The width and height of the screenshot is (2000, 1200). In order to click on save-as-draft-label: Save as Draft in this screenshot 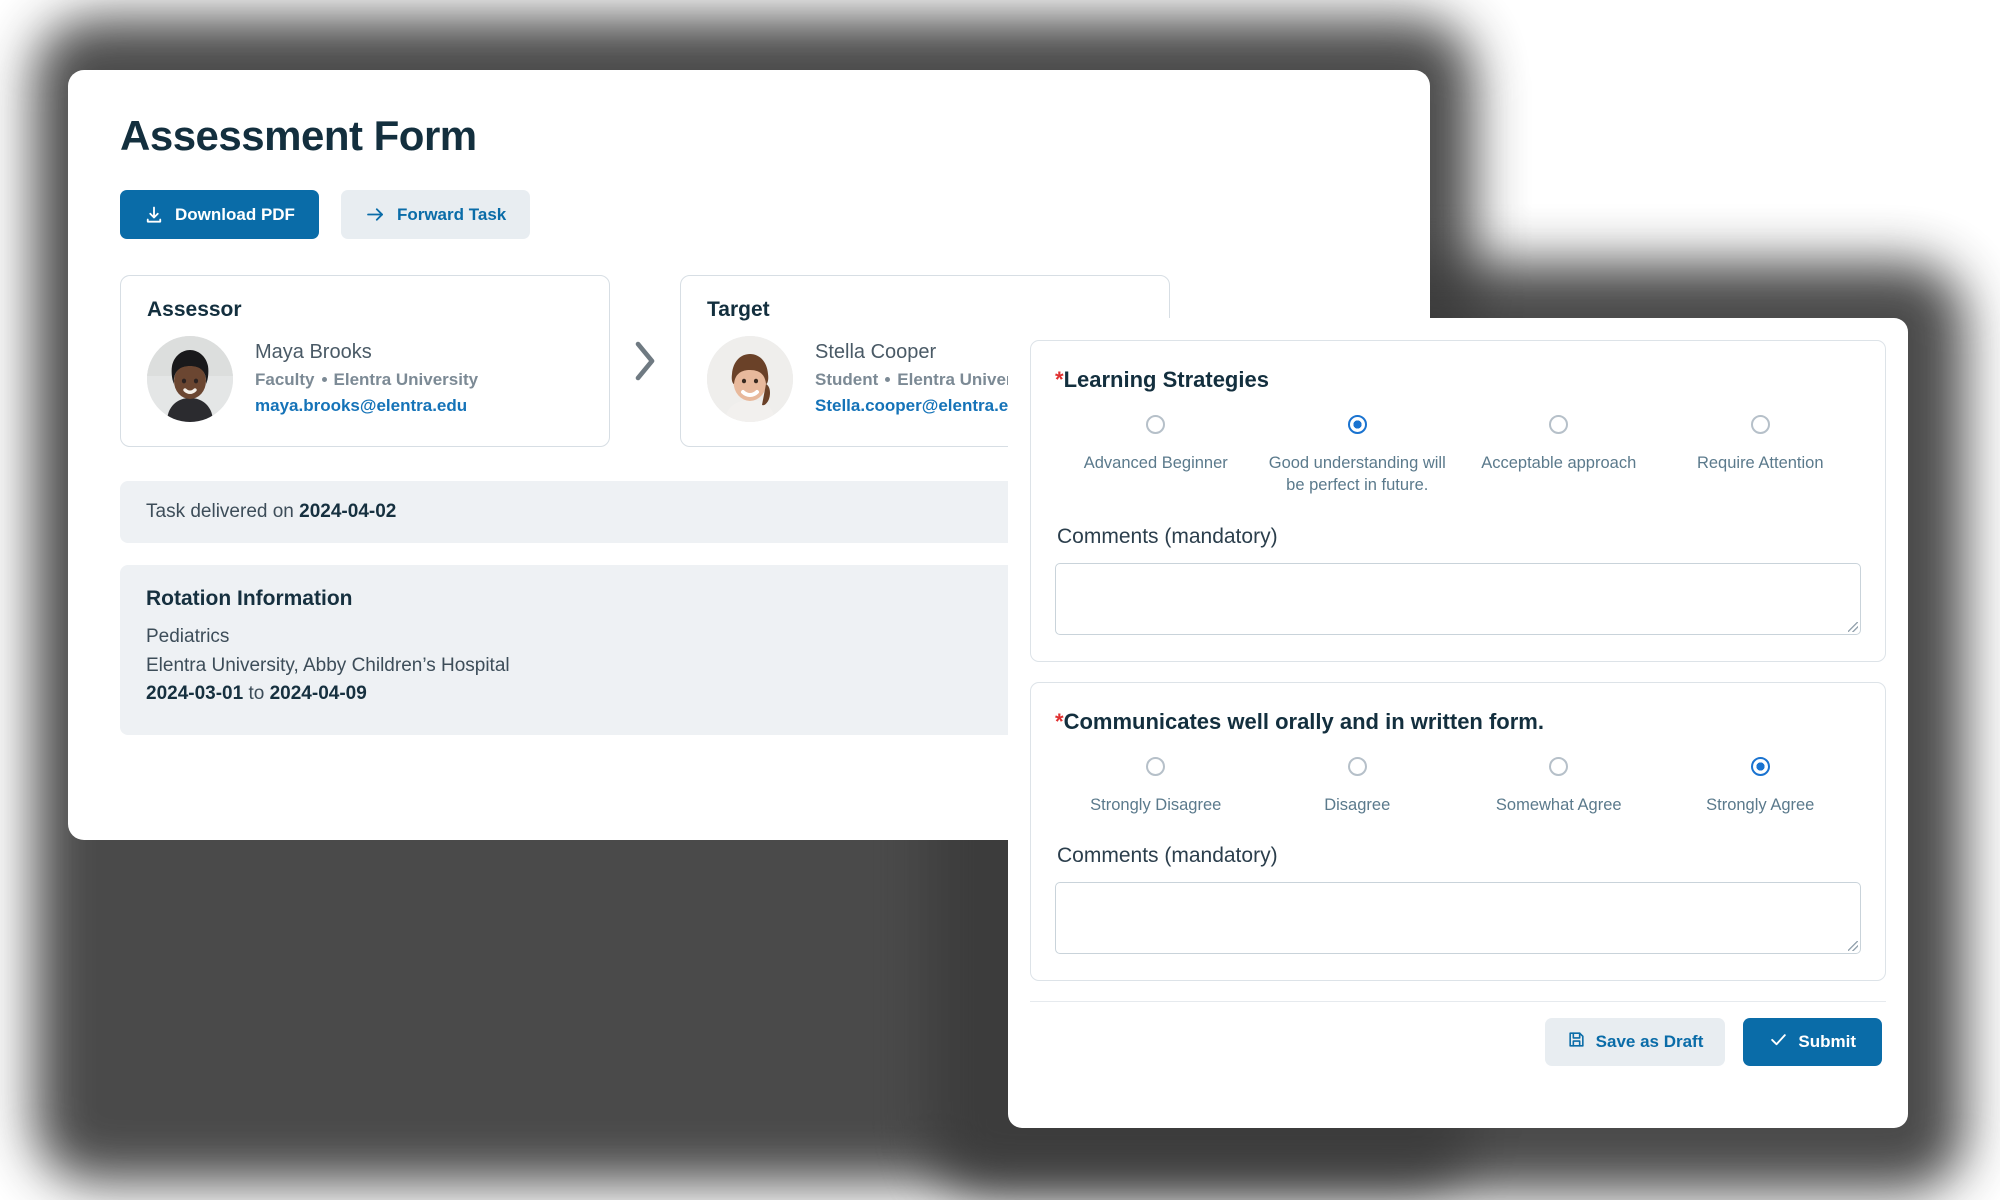, I will do `click(1649, 1041)`.